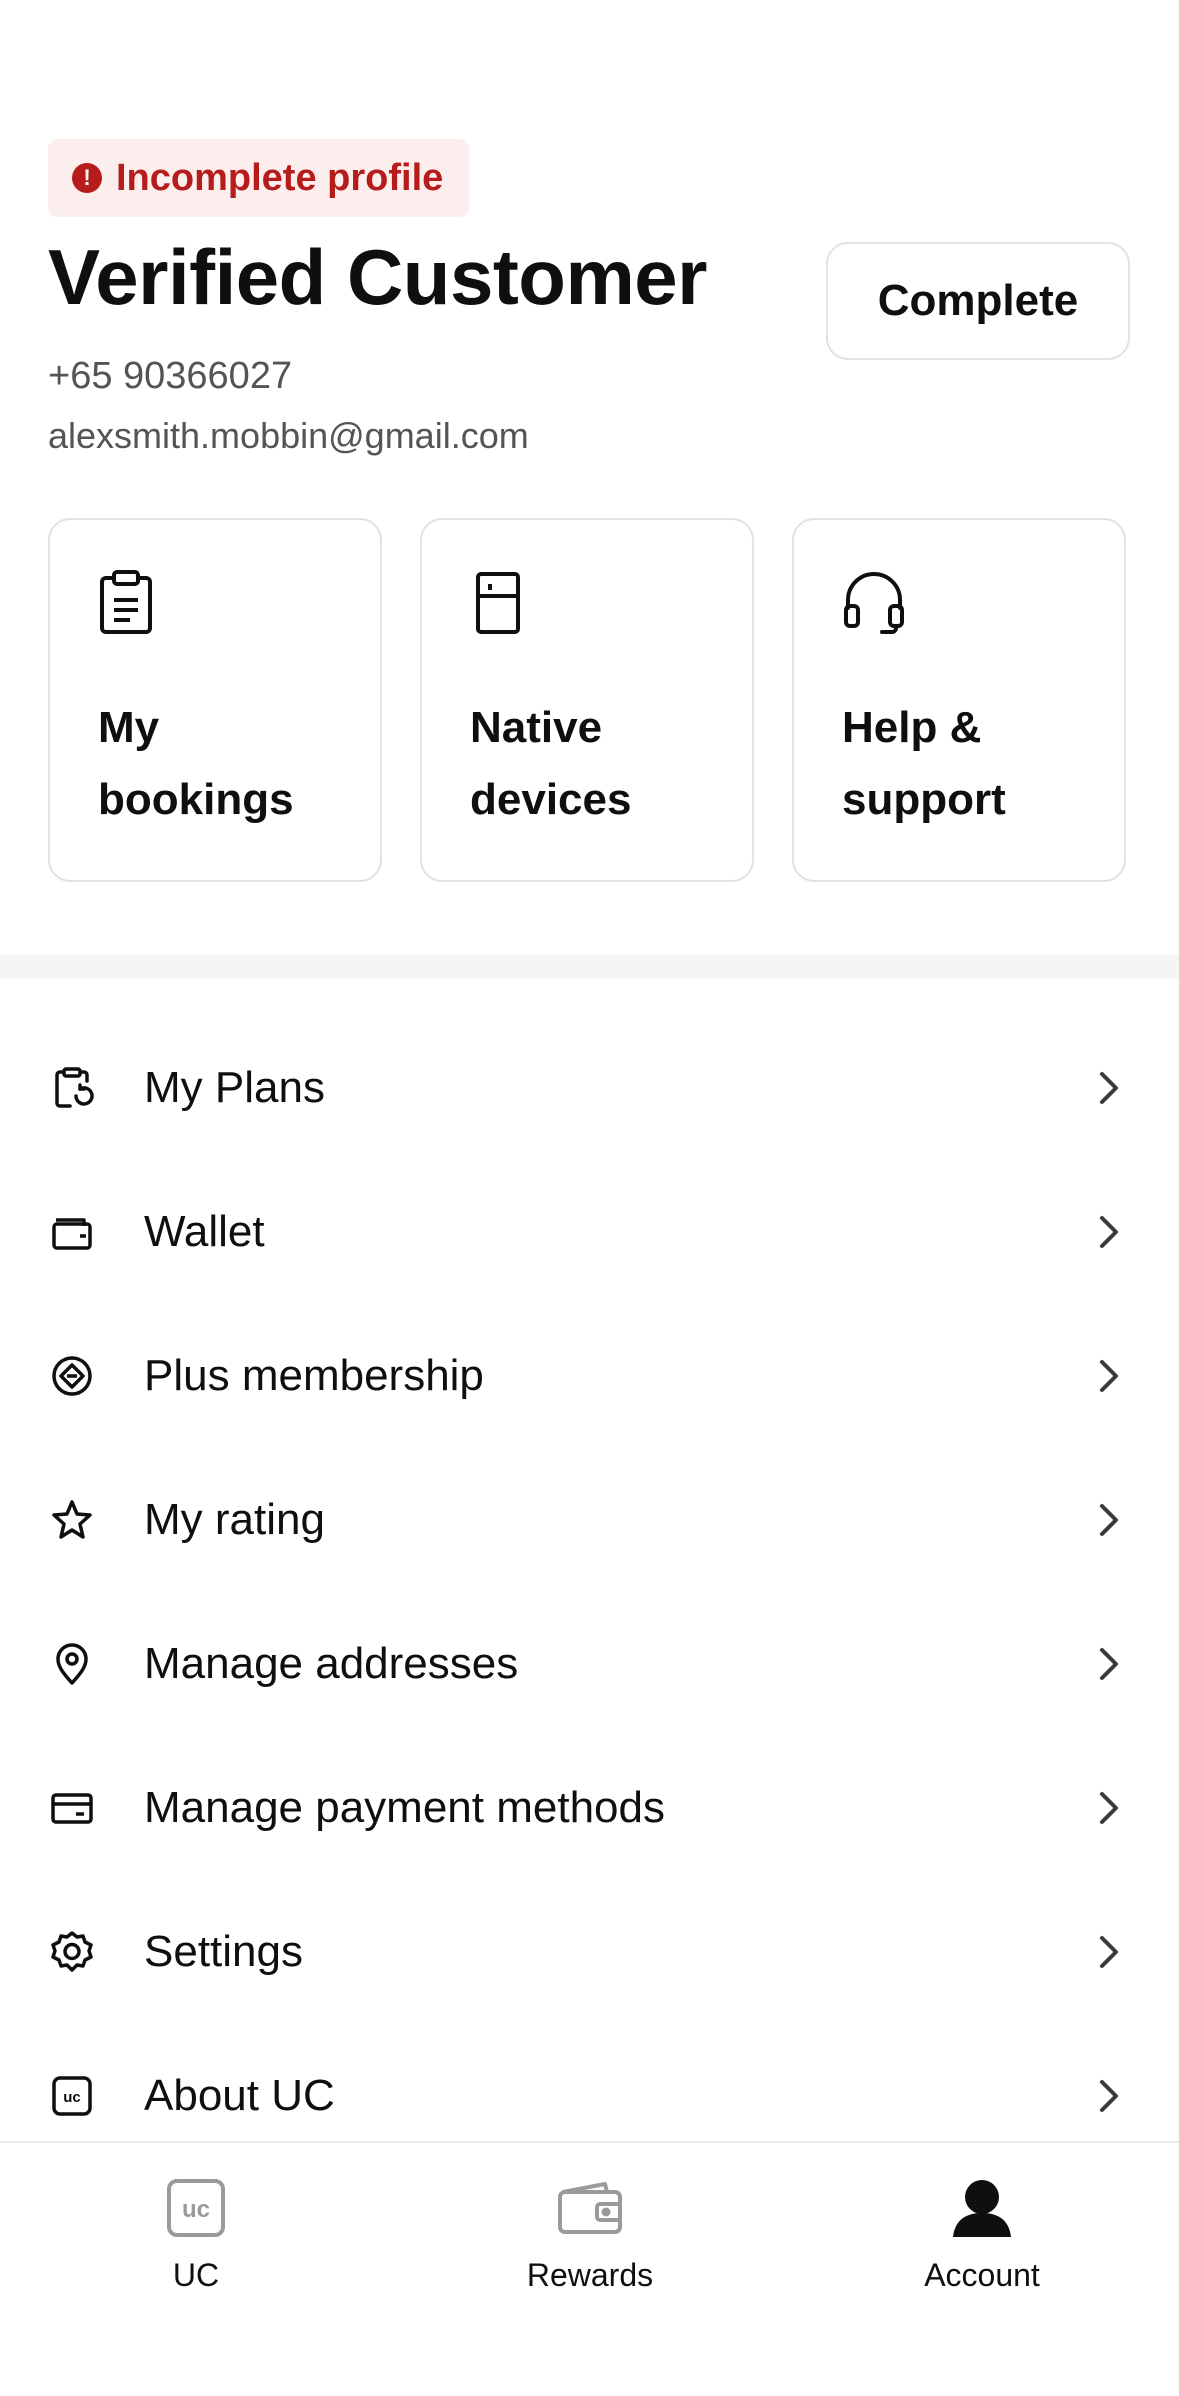 The height and width of the screenshot is (2396, 1179). I want to click on profile-email: alexsmith.mobbin@gmail.com, so click(288, 435).